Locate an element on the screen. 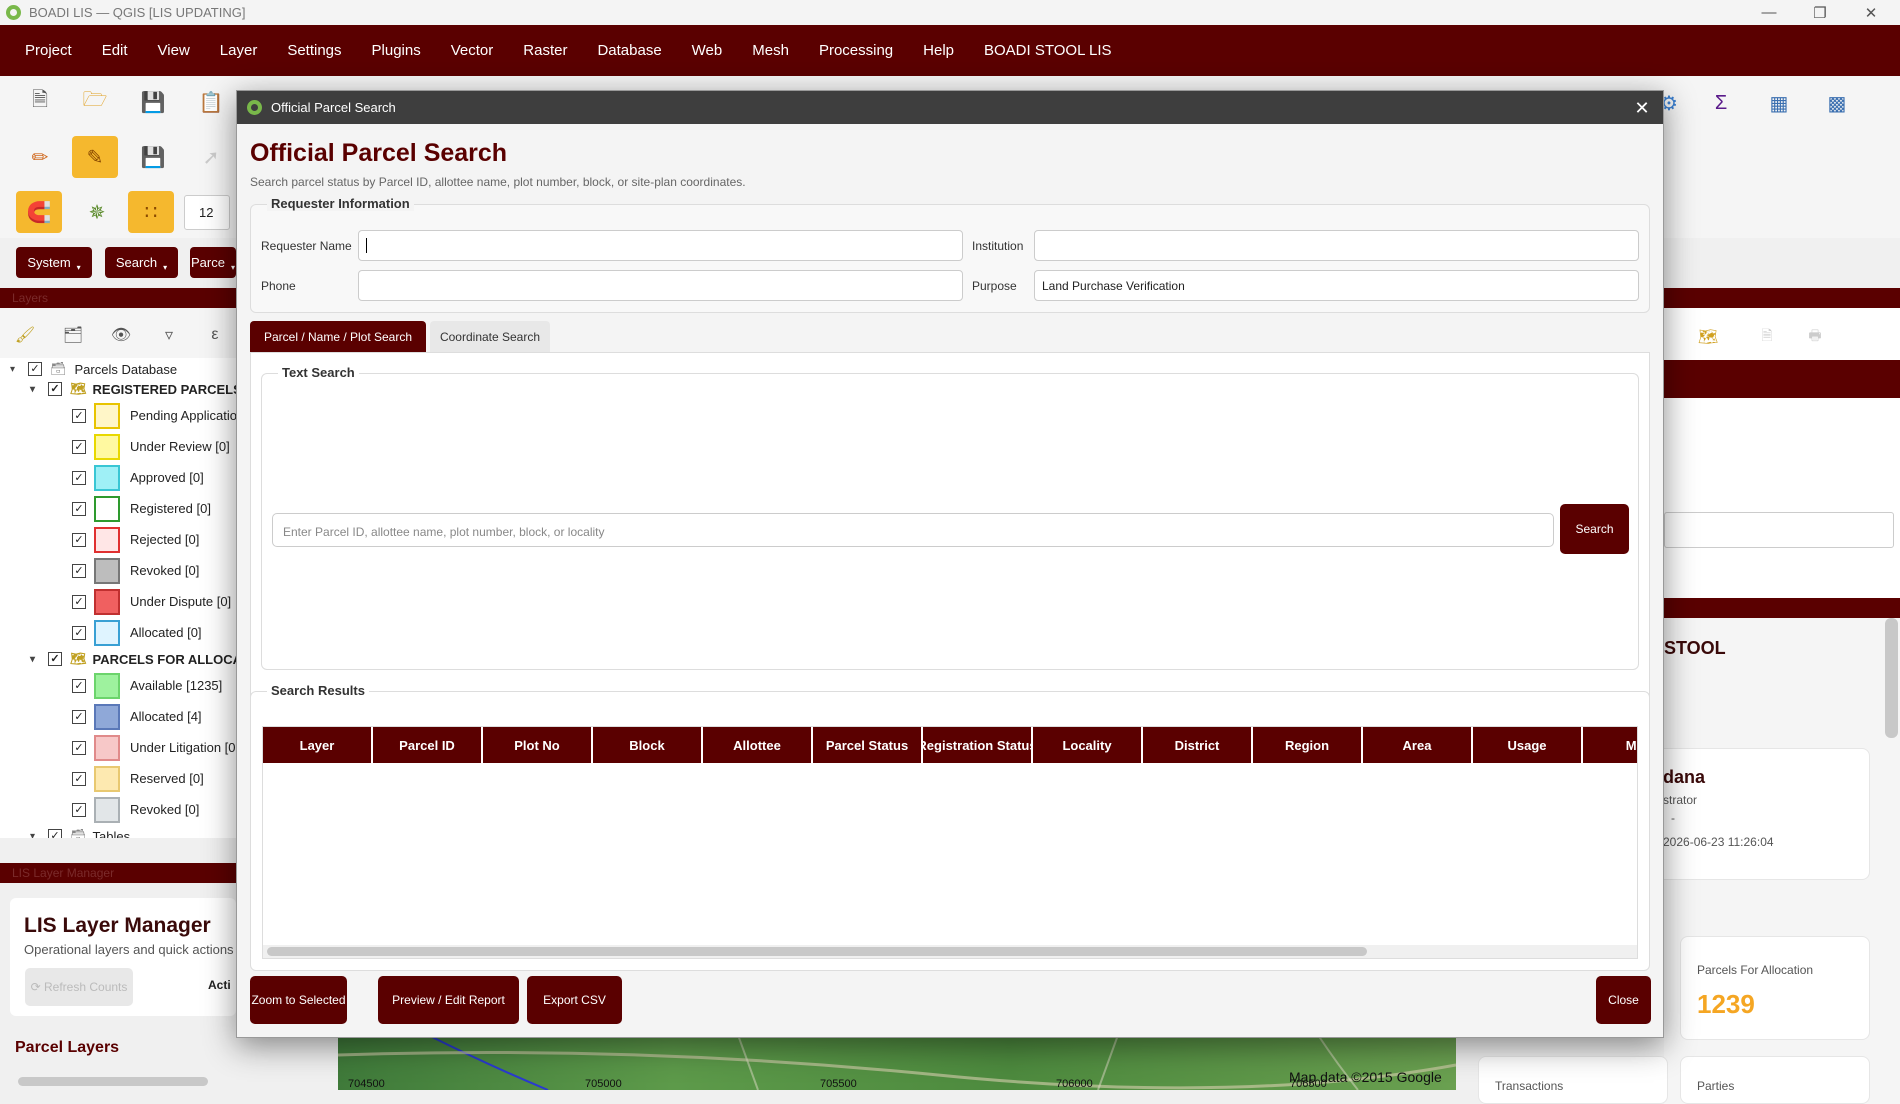 Image resolution: width=1900 pixels, height=1104 pixels. toggle-editing-icon: ✎ is located at coordinates (95, 157).